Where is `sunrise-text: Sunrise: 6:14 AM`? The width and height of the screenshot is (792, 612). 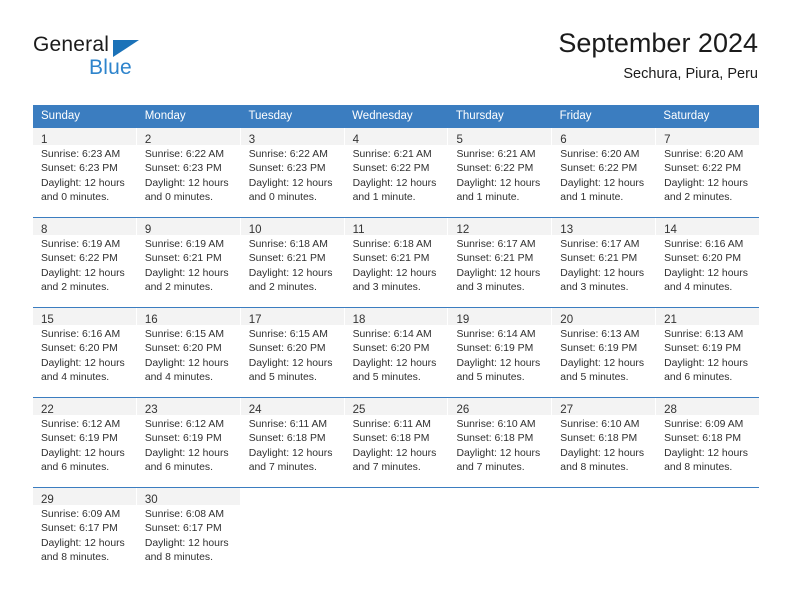
sunrise-text: Sunrise: 6:14 AM is located at coordinates (496, 334).